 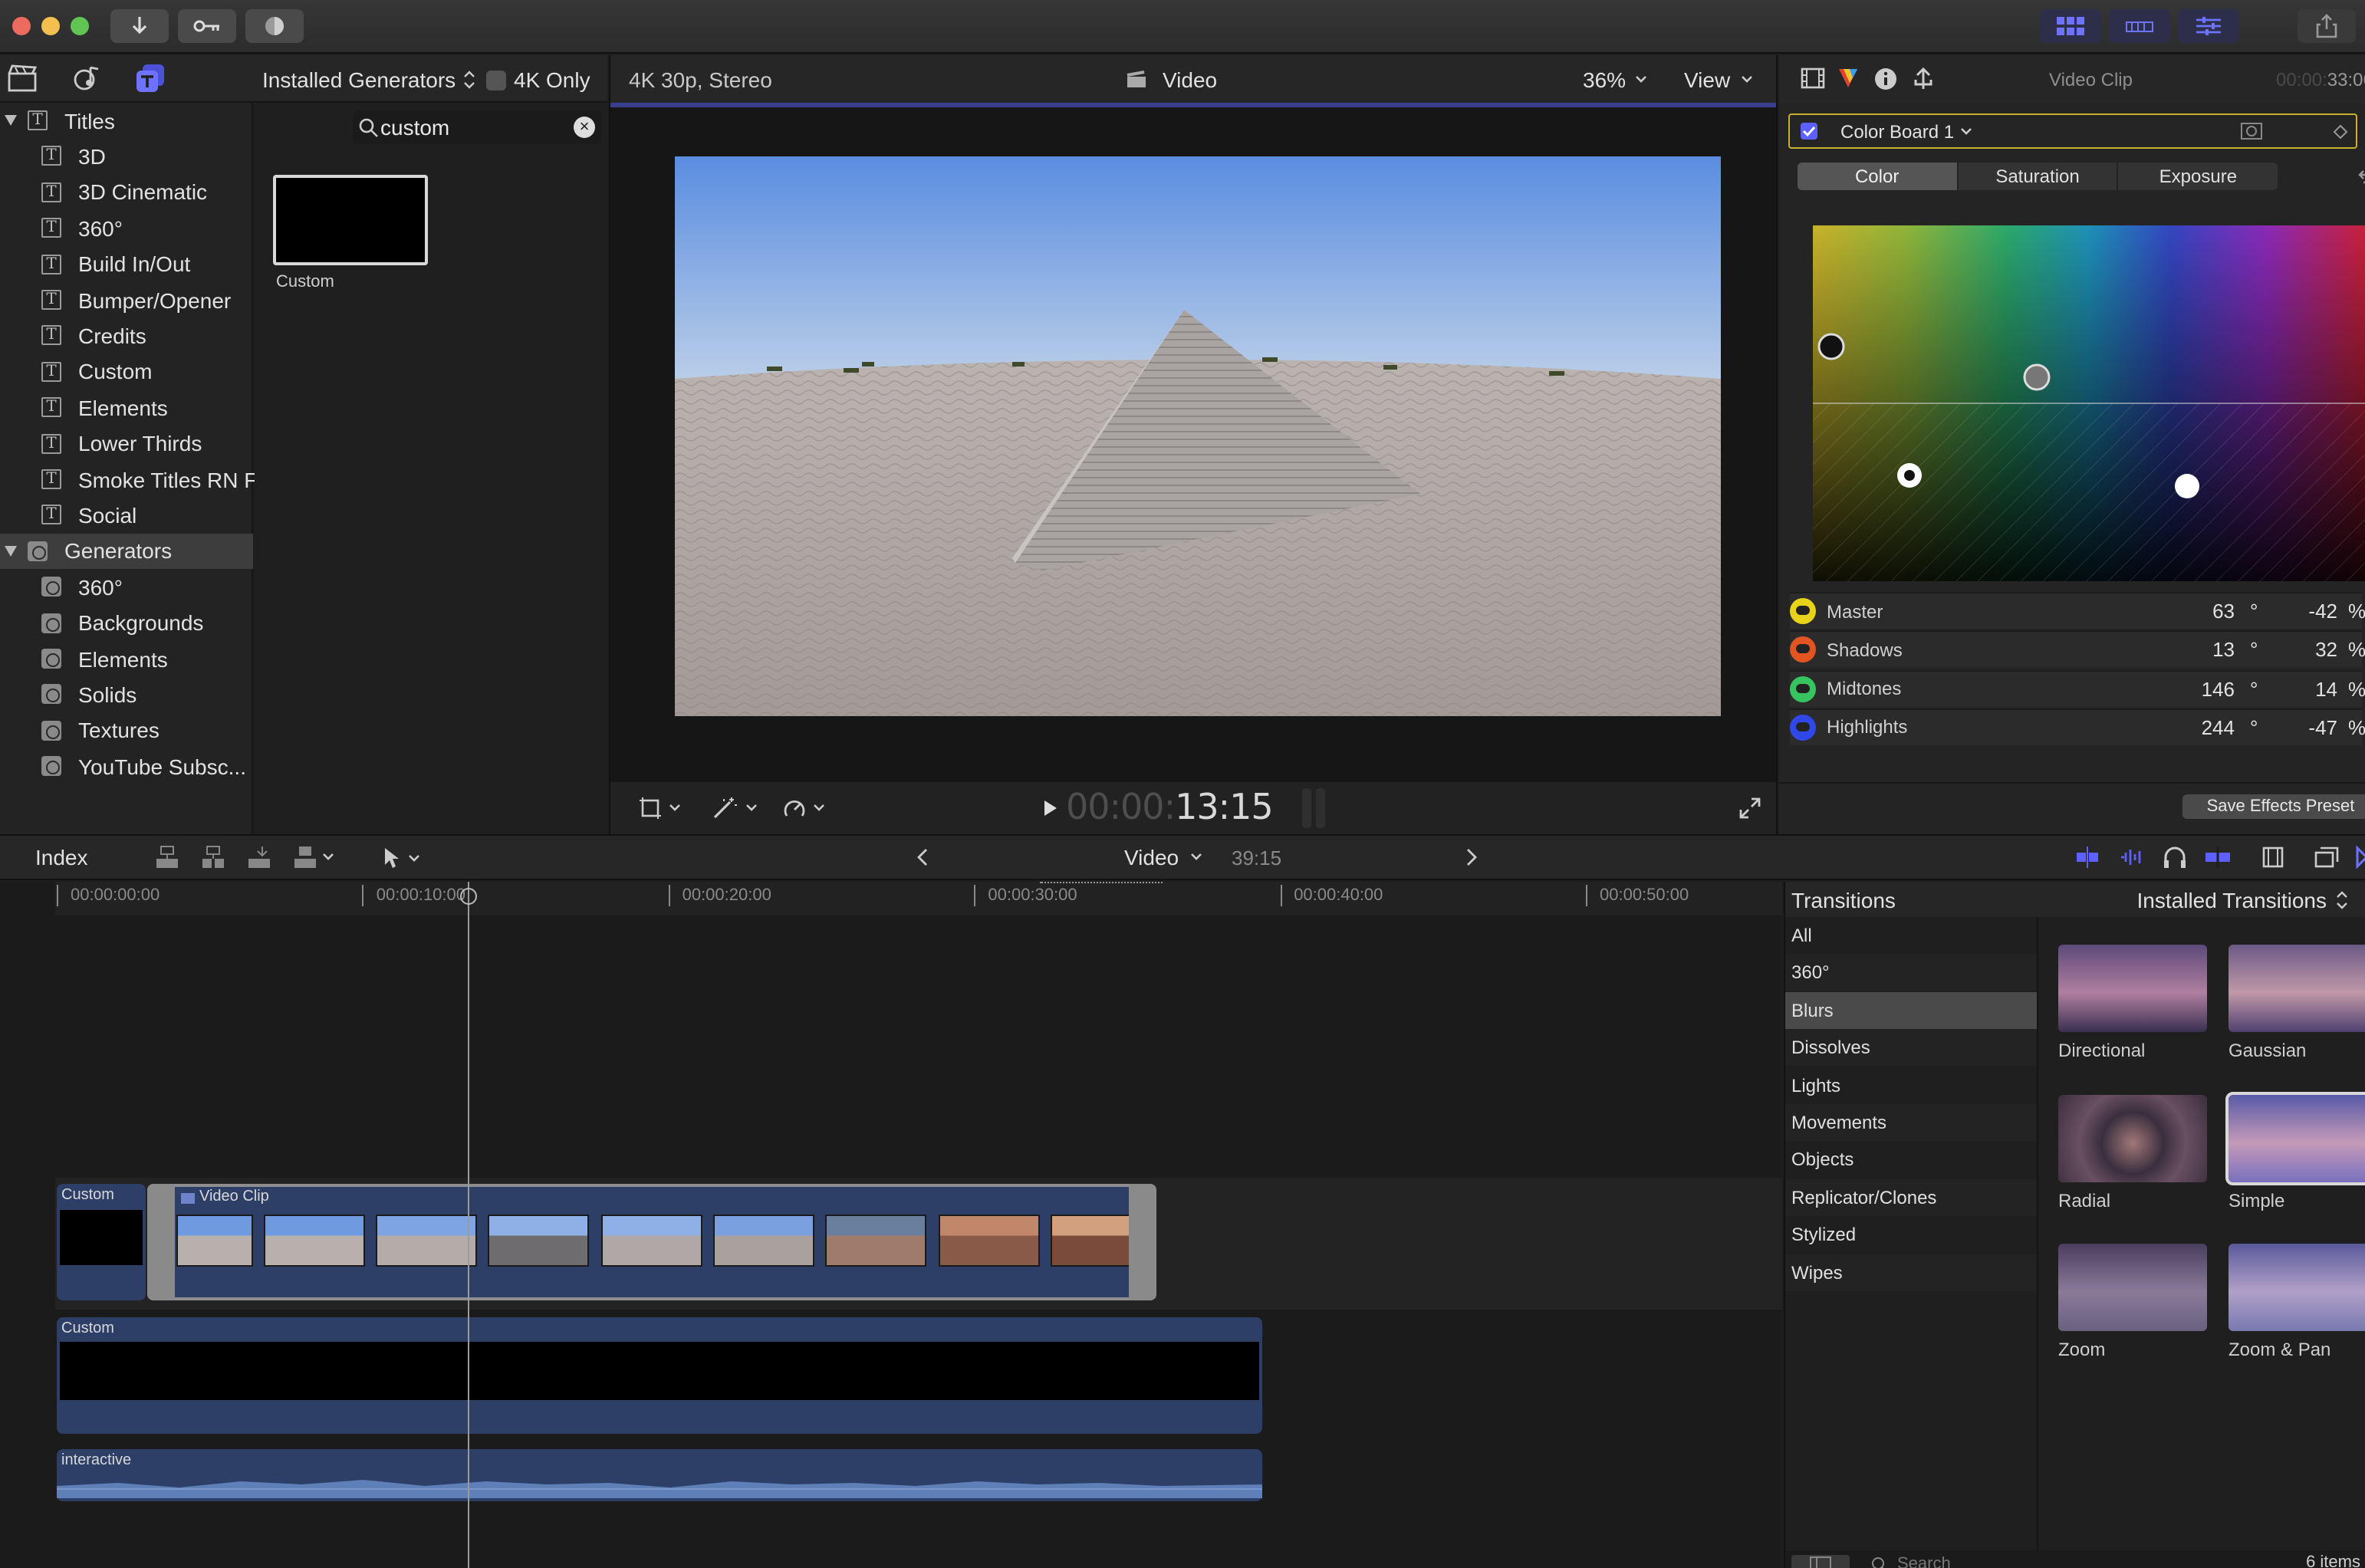 I want to click on effects-browser-icon, so click(x=2327, y=857).